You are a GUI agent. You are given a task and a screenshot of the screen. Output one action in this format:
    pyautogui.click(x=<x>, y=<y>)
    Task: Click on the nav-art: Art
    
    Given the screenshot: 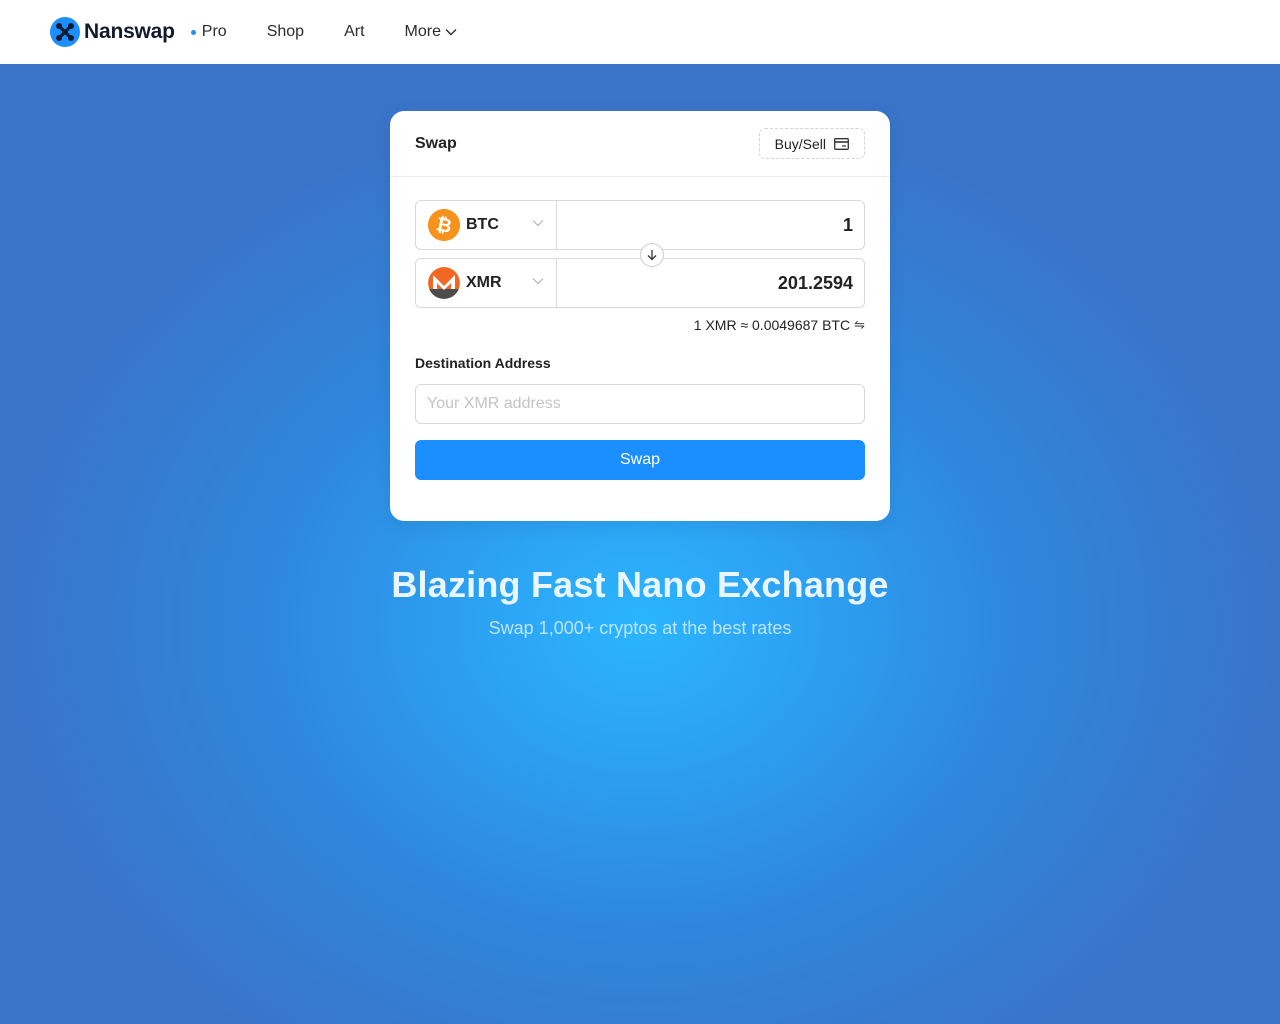 What is the action you would take?
    pyautogui.click(x=354, y=32)
    